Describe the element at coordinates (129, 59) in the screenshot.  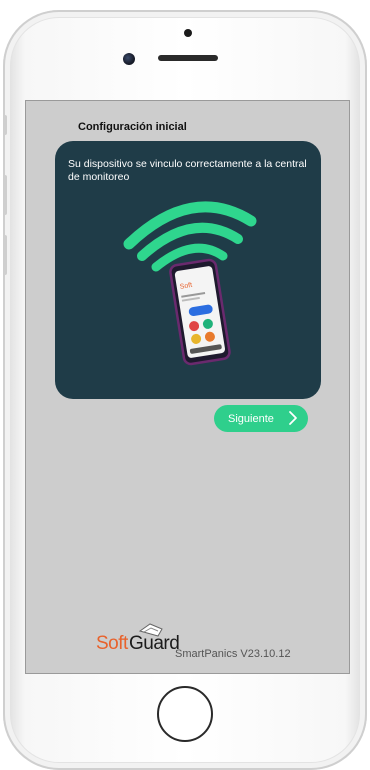
I see `front-camera` at that location.